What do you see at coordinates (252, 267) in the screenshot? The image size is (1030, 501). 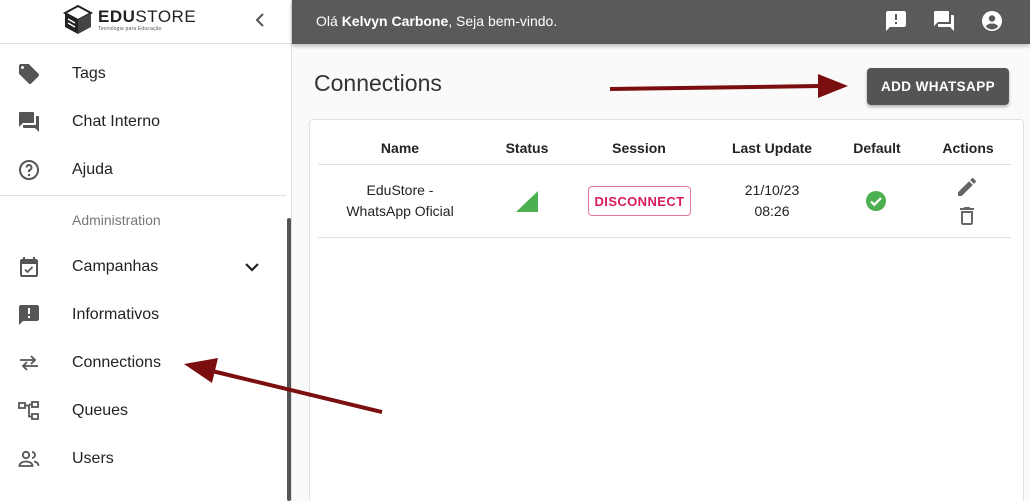 I see `chevron-down-icon` at bounding box center [252, 267].